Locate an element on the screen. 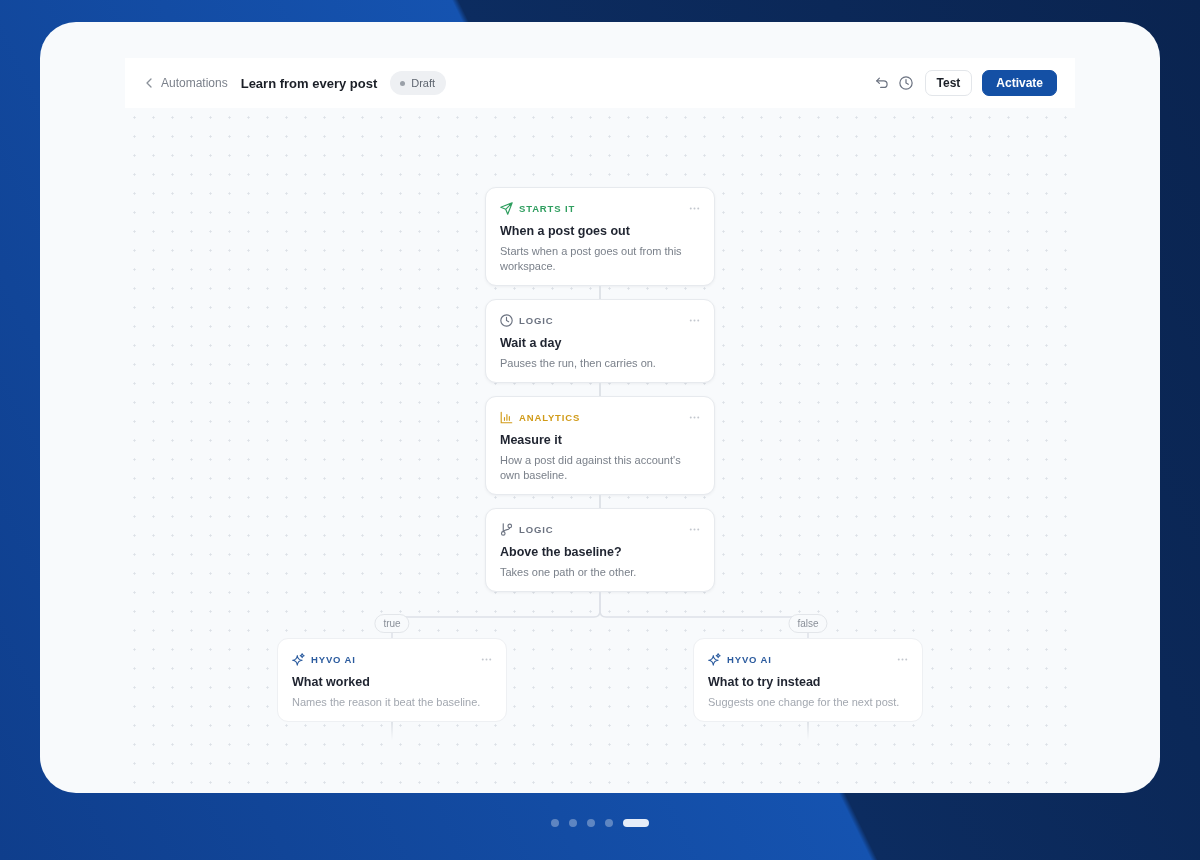  clock-icon is located at coordinates (506, 320).